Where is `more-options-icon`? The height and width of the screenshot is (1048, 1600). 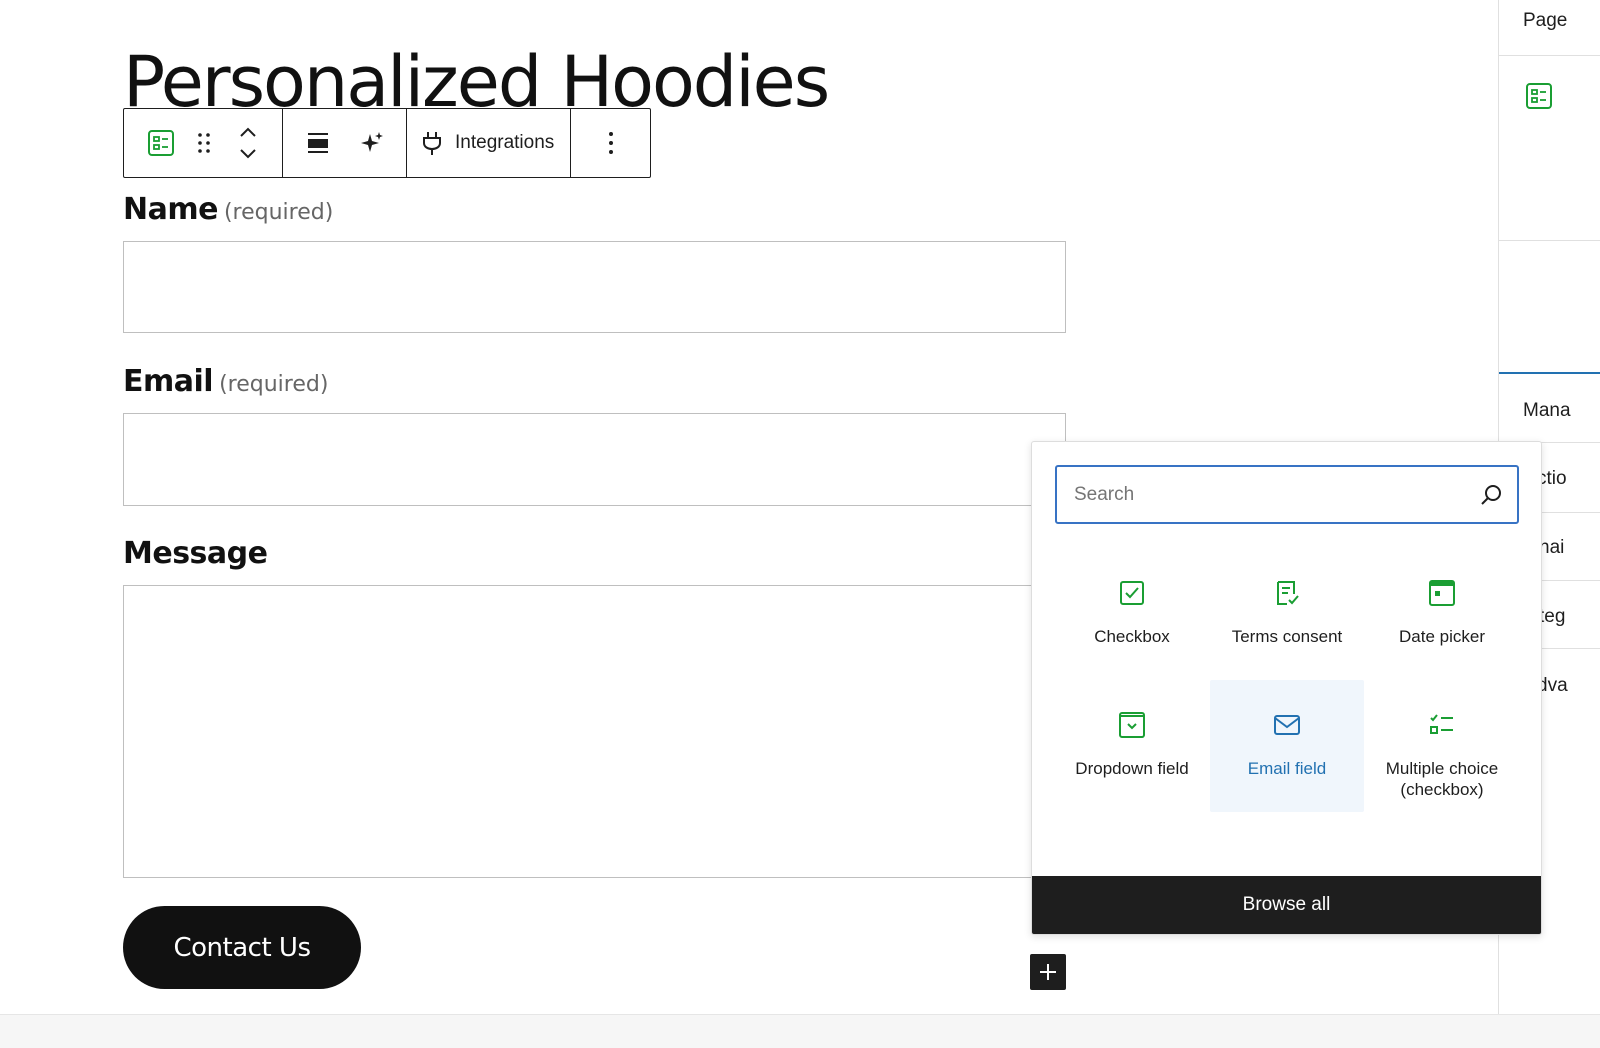
more-options-icon is located at coordinates (610, 143).